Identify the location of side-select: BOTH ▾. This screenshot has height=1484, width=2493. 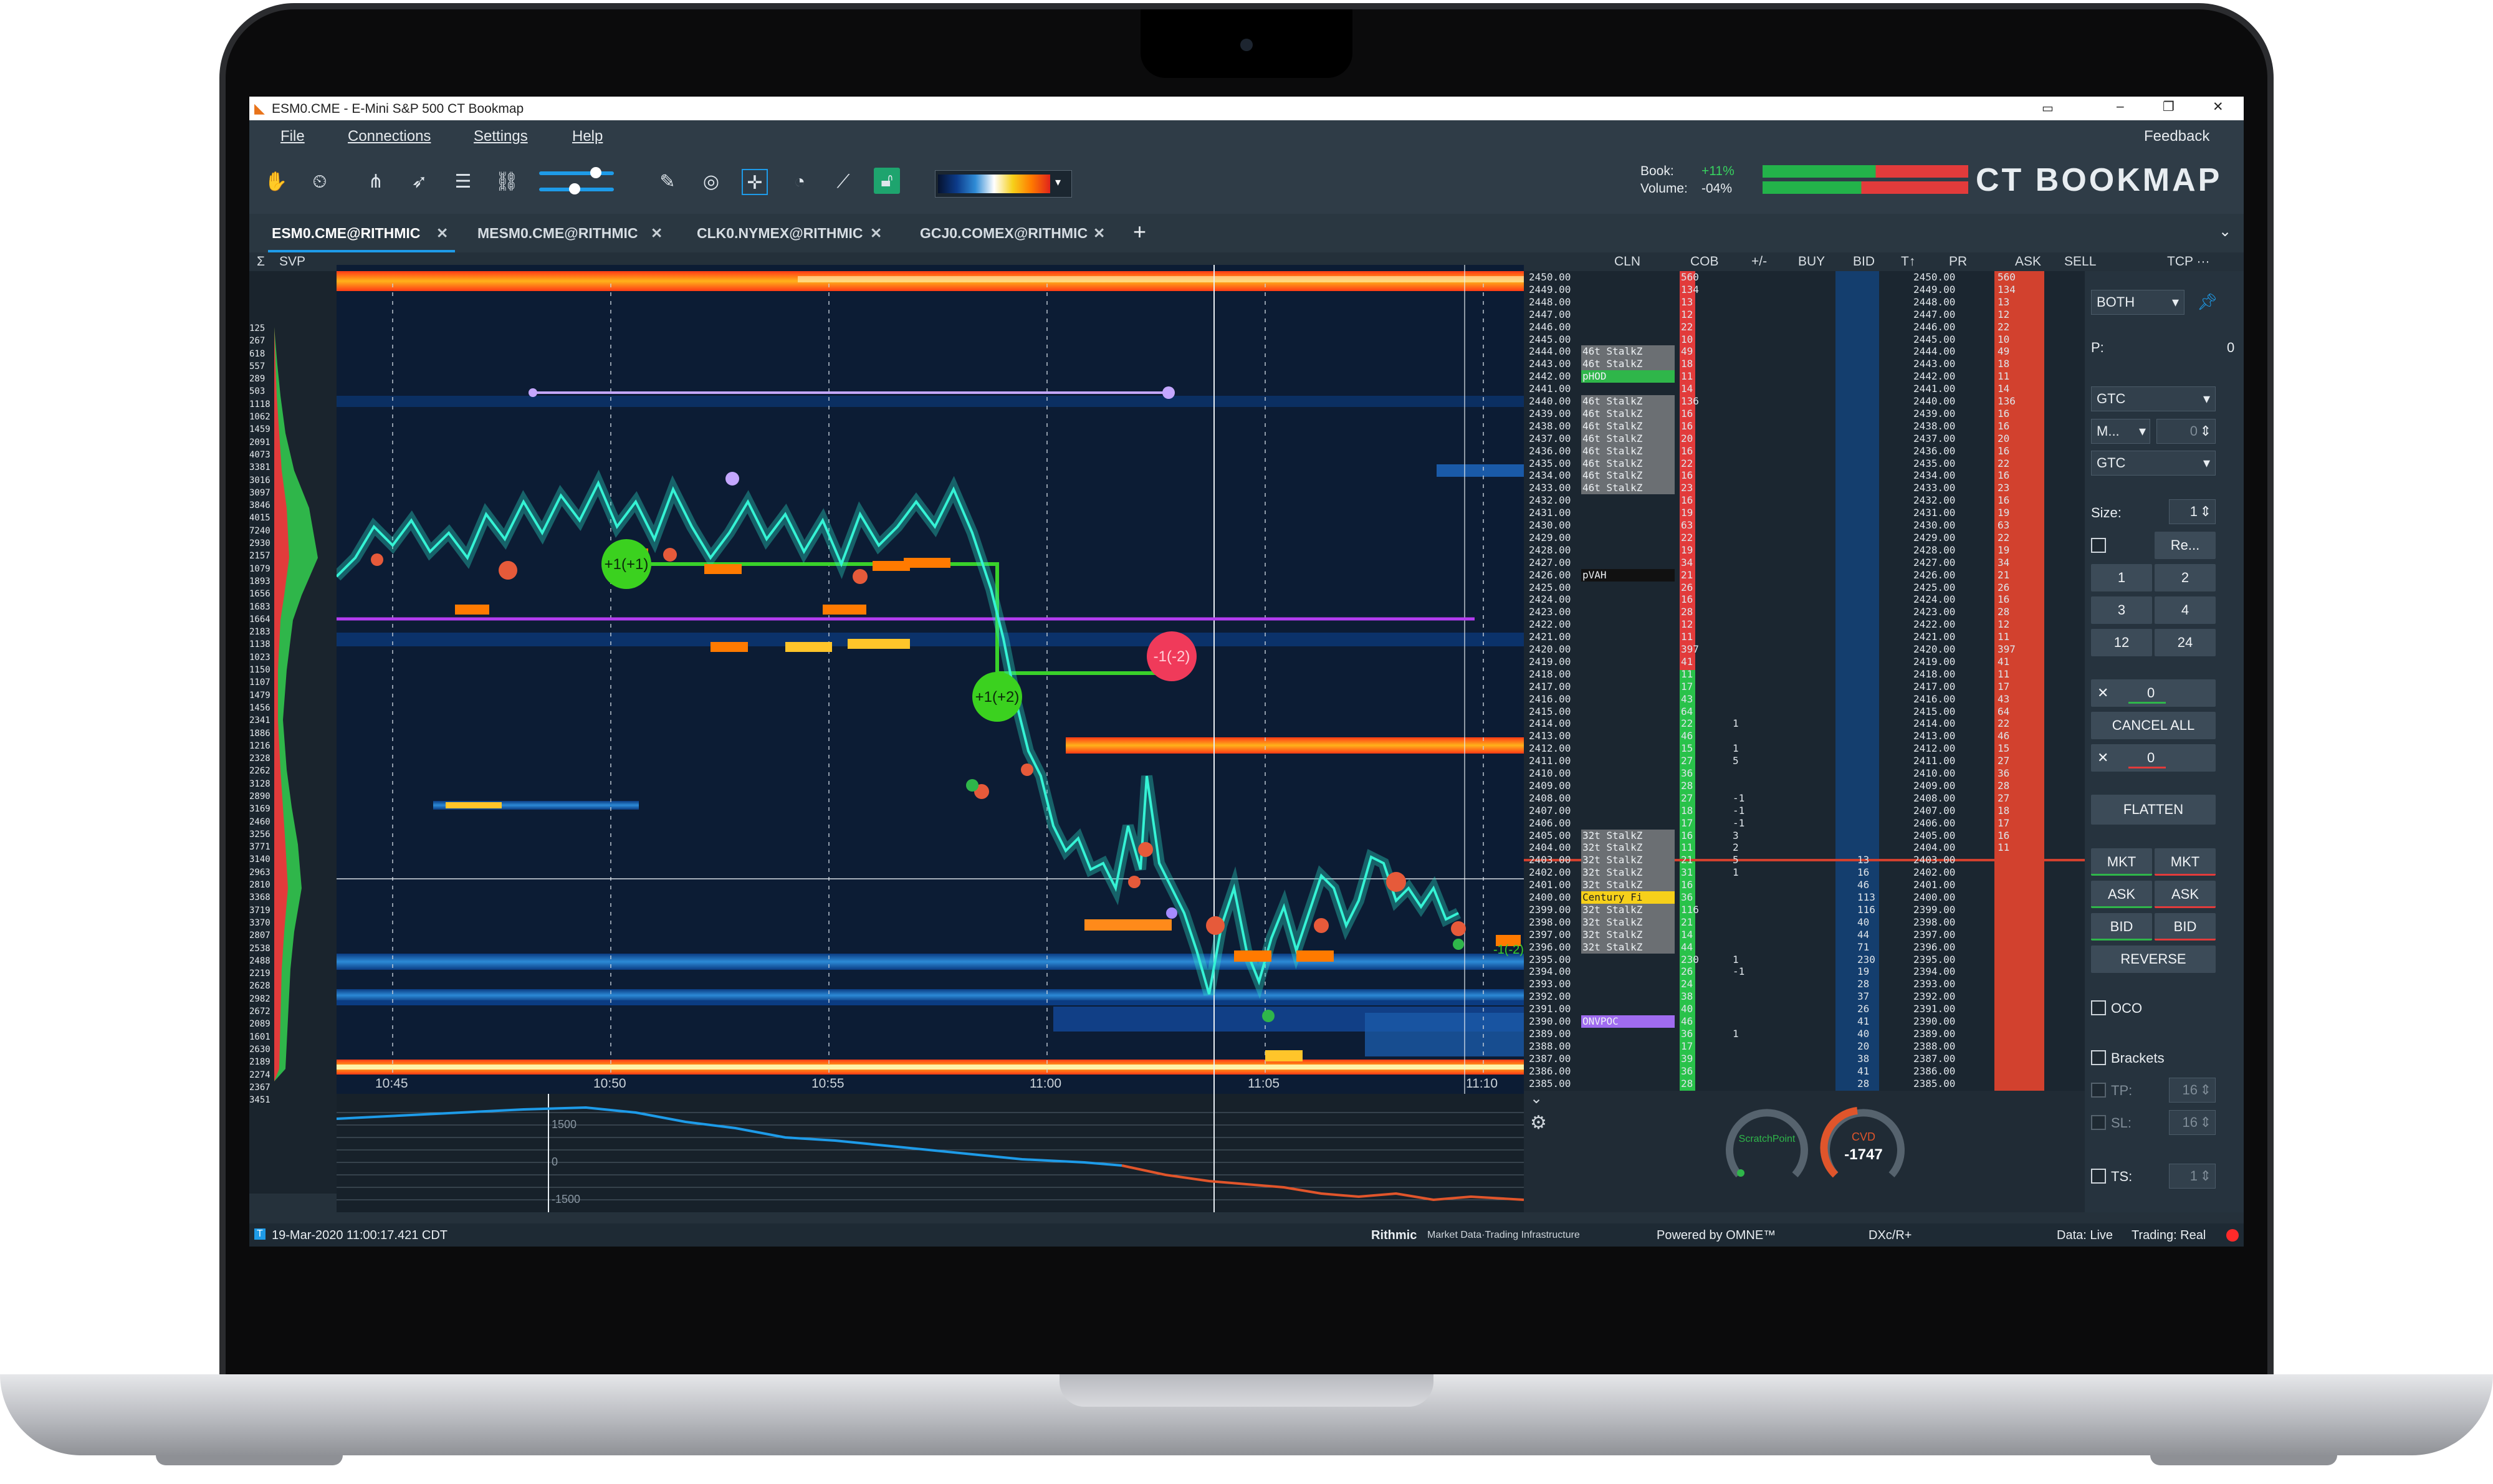
(2137, 302).